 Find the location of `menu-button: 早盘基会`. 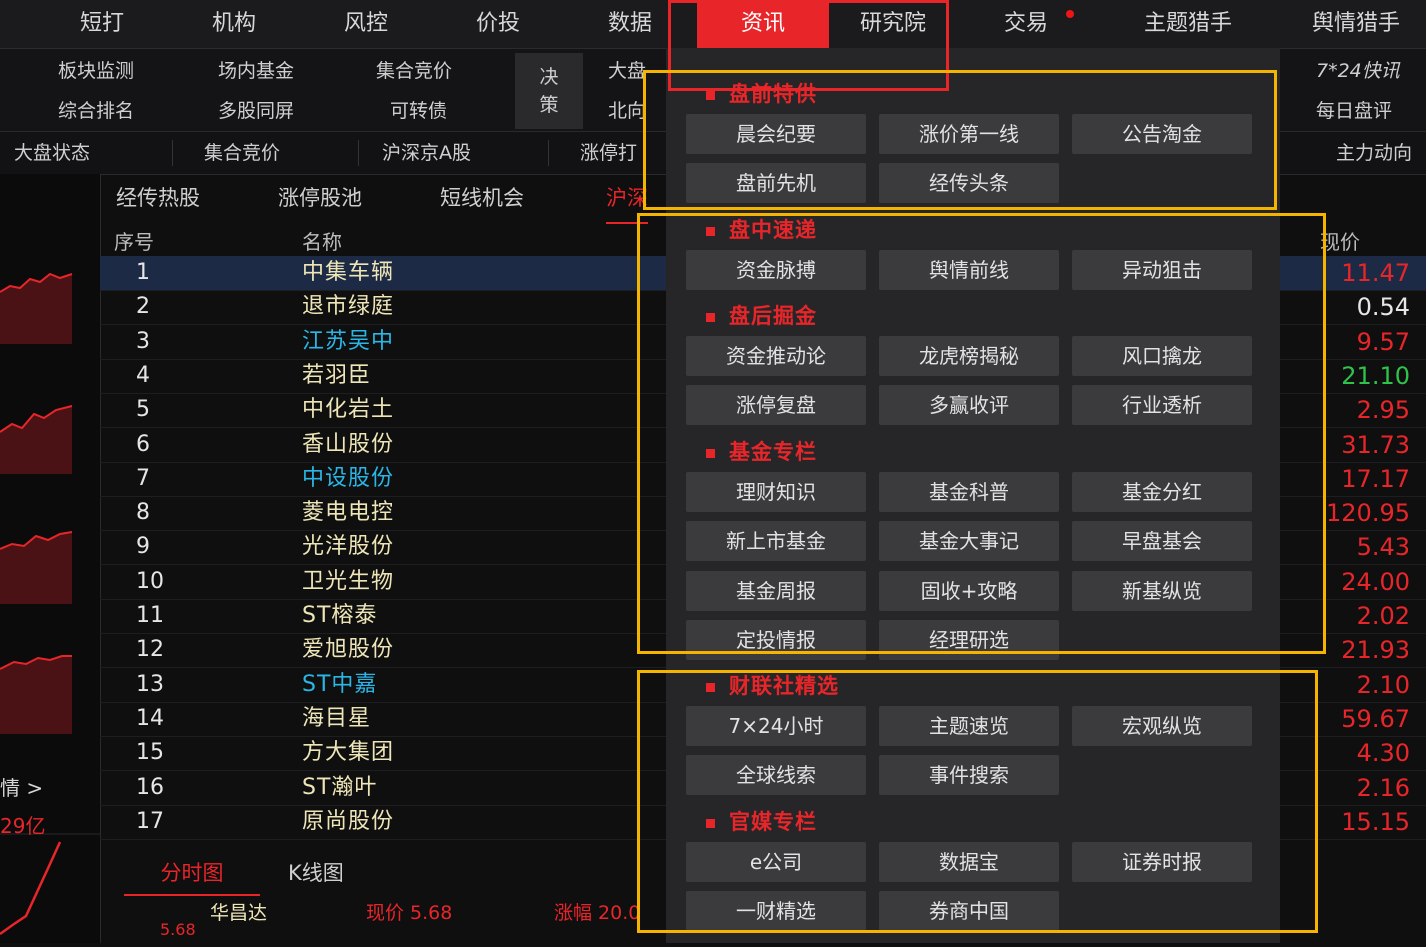

menu-button: 早盘基会 is located at coordinates (1162, 541).